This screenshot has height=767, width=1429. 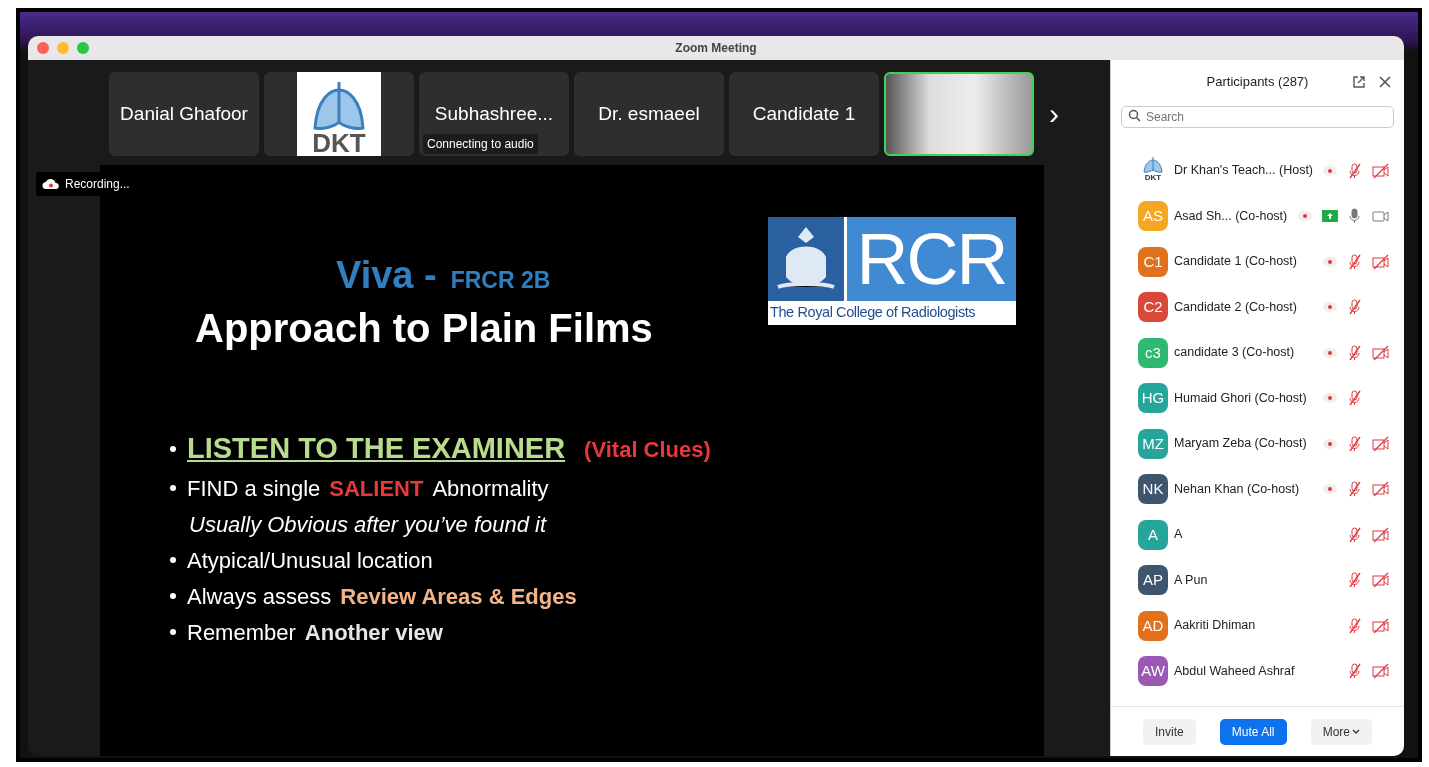 I want to click on slide-text: LISTEN TO THE EXAMINER, so click(x=376, y=449).